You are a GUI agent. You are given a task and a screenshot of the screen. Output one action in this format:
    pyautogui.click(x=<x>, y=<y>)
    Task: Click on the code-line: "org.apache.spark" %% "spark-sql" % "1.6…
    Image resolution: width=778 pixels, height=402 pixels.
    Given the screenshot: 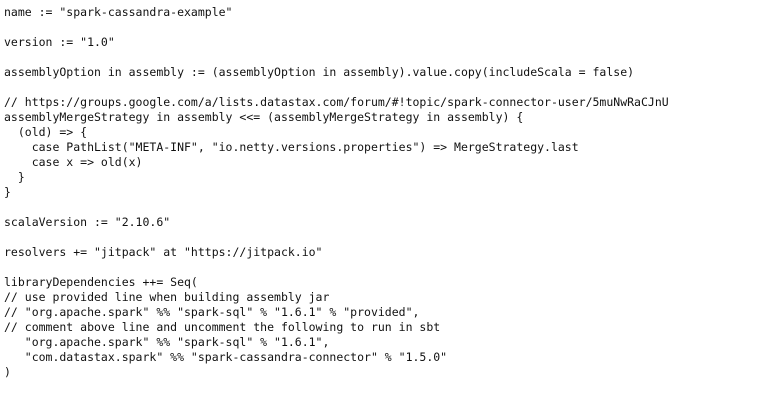 What is the action you would take?
    pyautogui.click(x=167, y=342)
    